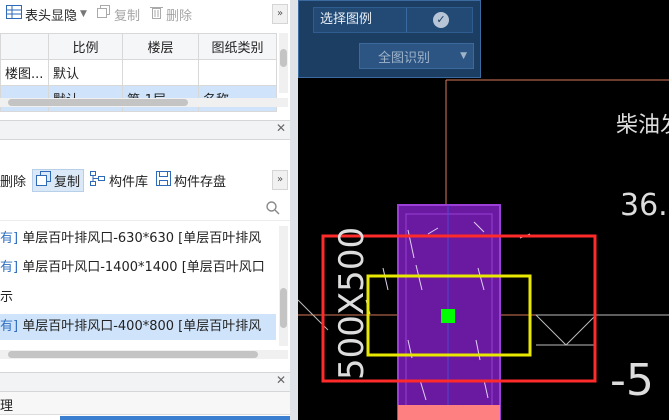 The height and width of the screenshot is (420, 669). Describe the element at coordinates (448, 316) in the screenshot. I see `green-grip-point` at that location.